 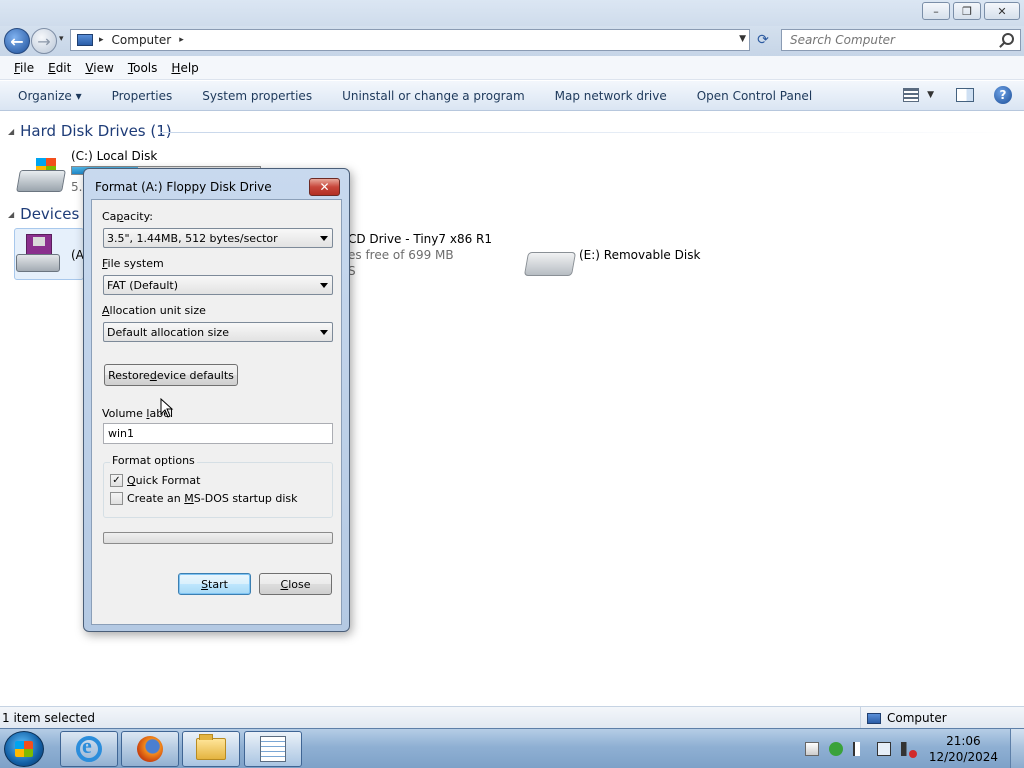 What do you see at coordinates (42, 177) in the screenshot?
I see `hard-disk-icon` at bounding box center [42, 177].